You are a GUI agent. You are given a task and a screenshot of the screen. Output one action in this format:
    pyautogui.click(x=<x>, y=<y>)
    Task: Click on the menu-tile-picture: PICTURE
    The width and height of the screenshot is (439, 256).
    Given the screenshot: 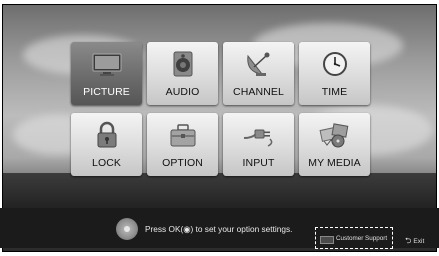 What is the action you would take?
    pyautogui.click(x=106, y=73)
    